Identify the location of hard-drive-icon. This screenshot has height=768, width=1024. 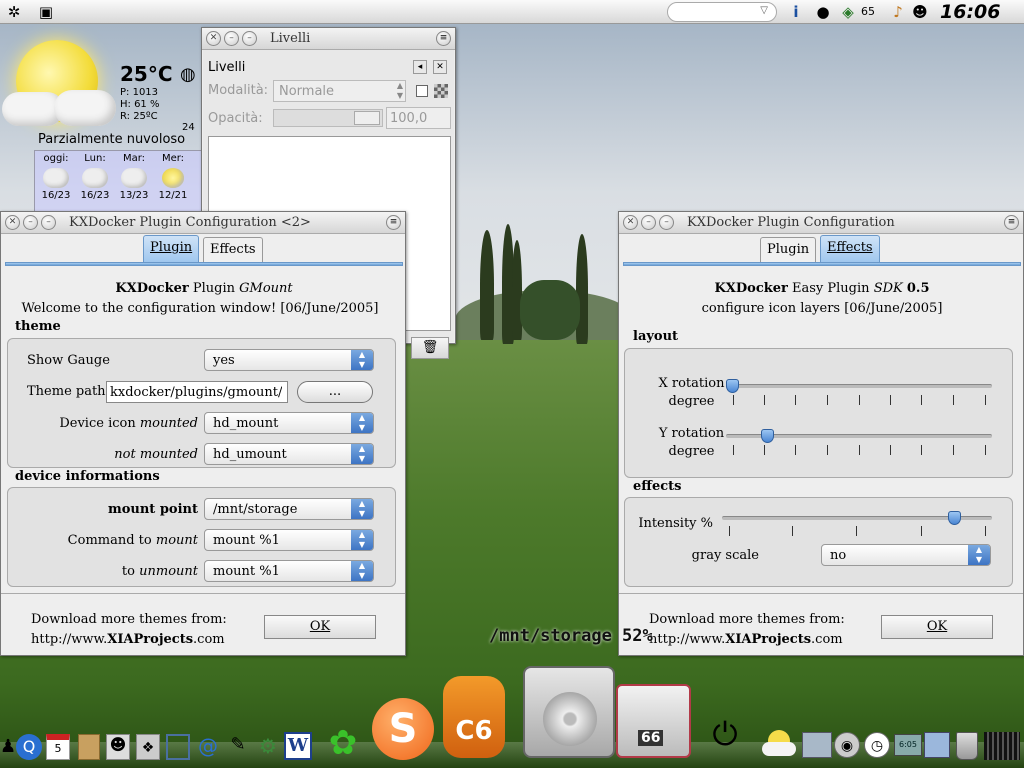
(569, 712).